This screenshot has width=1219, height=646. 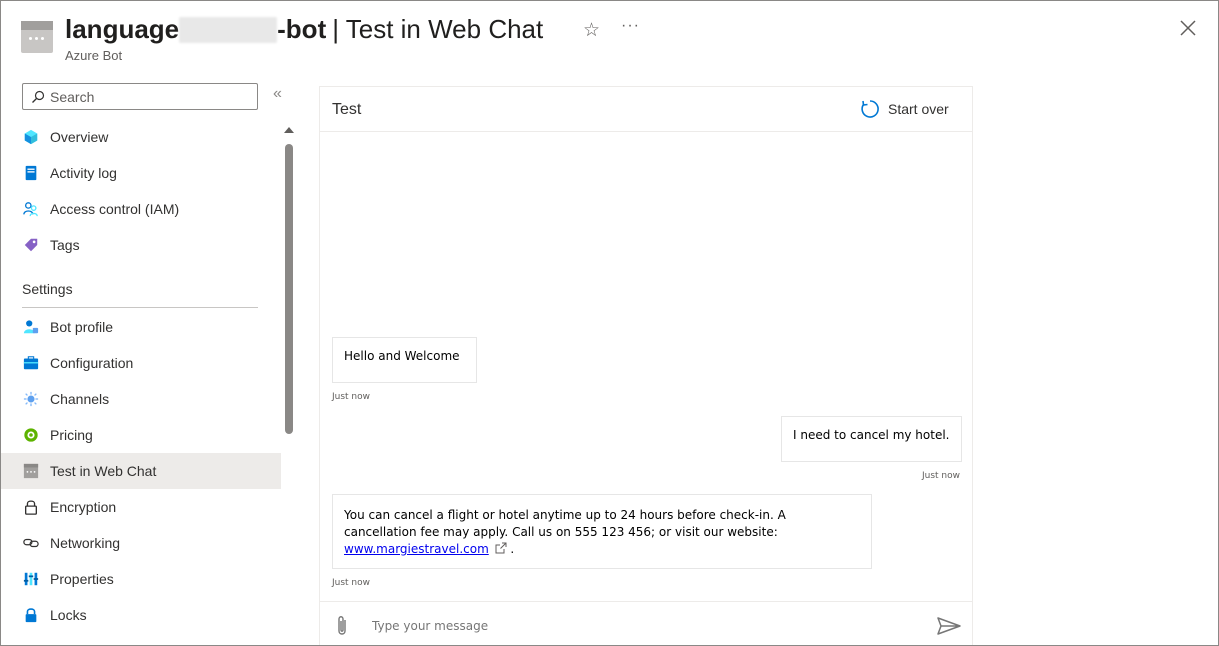 What do you see at coordinates (871, 435) in the screenshot?
I see `message-text: I need to cancel my hotel.` at bounding box center [871, 435].